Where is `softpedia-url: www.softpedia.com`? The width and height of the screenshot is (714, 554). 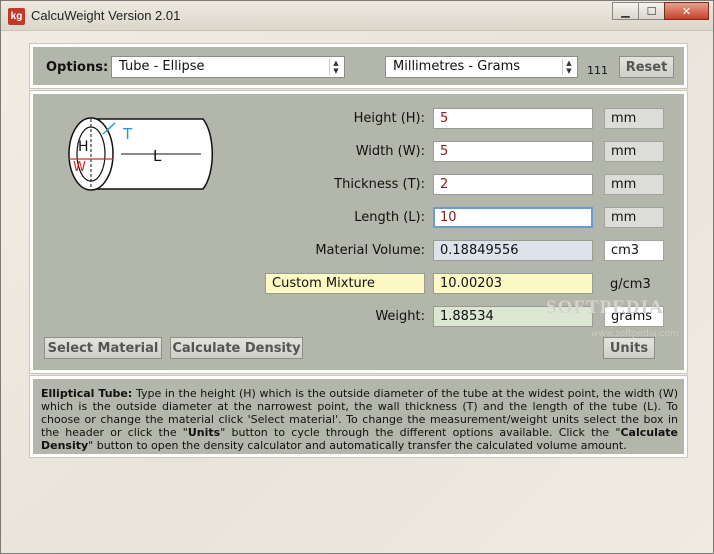 softpedia-url: www.softpedia.com is located at coordinates (635, 334).